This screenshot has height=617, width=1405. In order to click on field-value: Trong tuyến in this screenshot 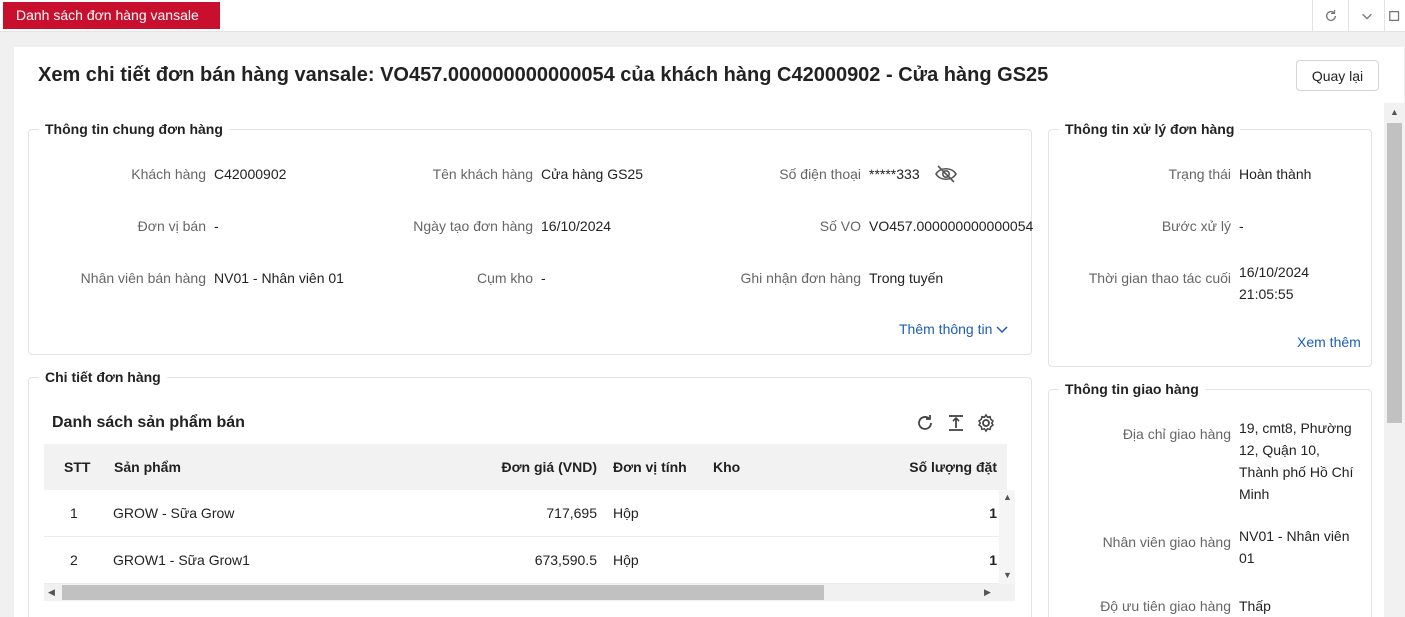, I will do `click(906, 278)`.